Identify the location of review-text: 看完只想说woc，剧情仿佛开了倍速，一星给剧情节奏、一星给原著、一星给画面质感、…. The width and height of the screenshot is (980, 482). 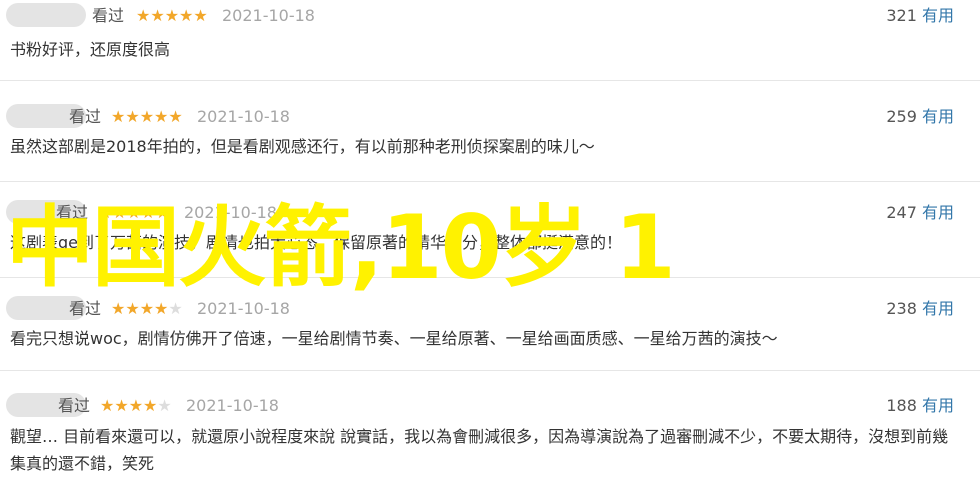
(394, 338).